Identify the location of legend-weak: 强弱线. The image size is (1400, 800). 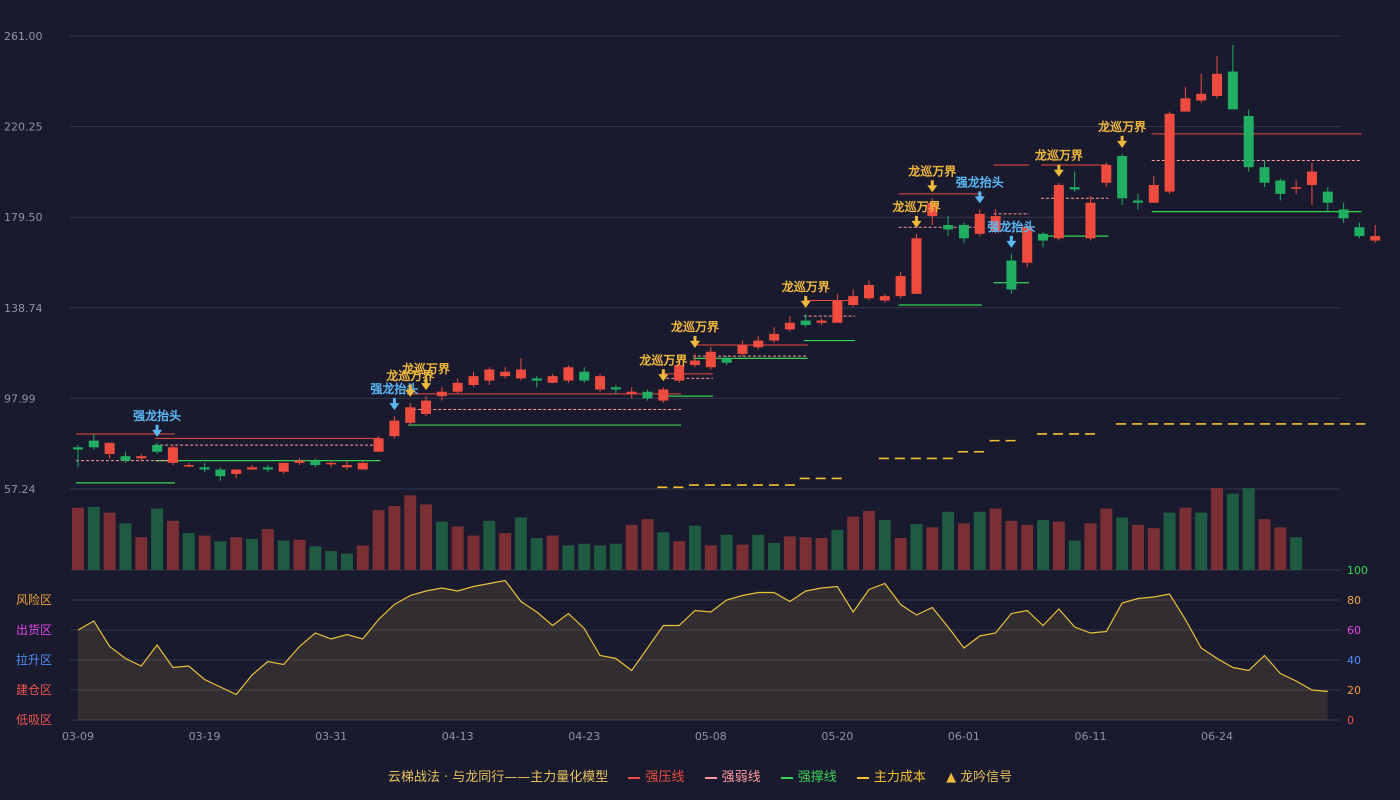
(732, 775).